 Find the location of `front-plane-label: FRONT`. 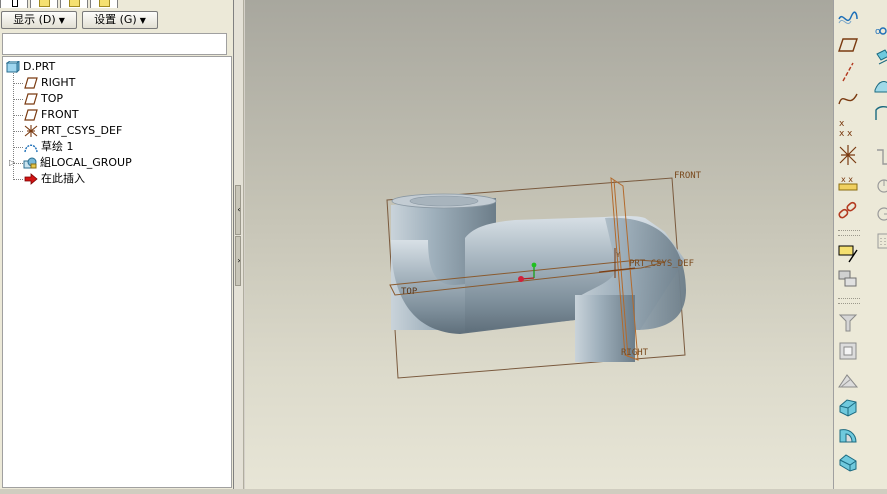

front-plane-label: FRONT is located at coordinates (688, 176).